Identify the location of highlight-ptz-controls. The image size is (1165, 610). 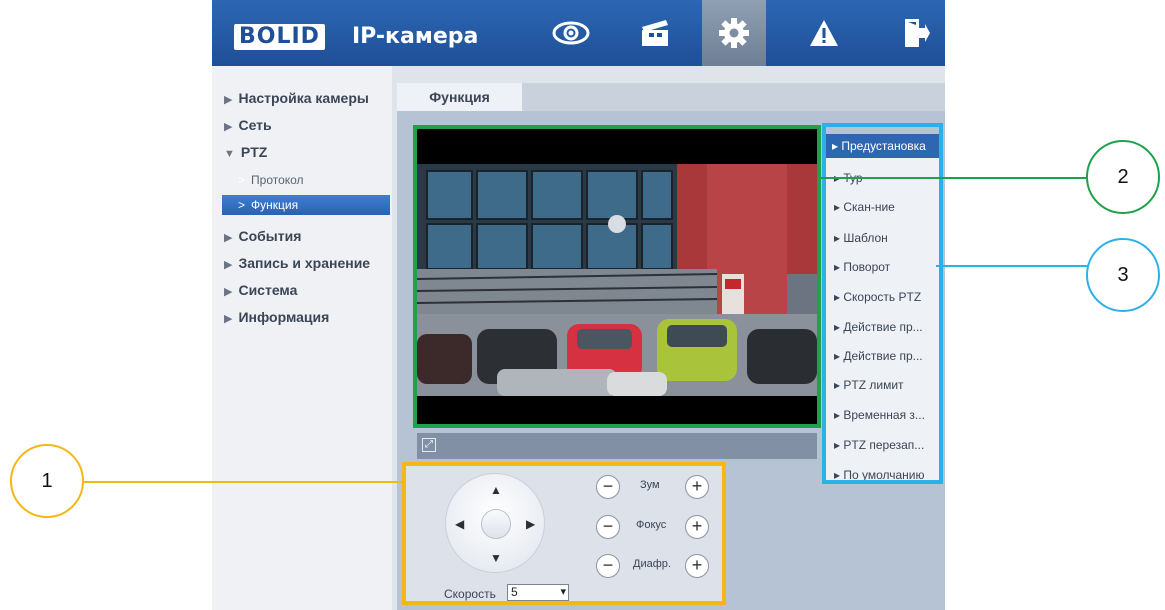
(564, 533).